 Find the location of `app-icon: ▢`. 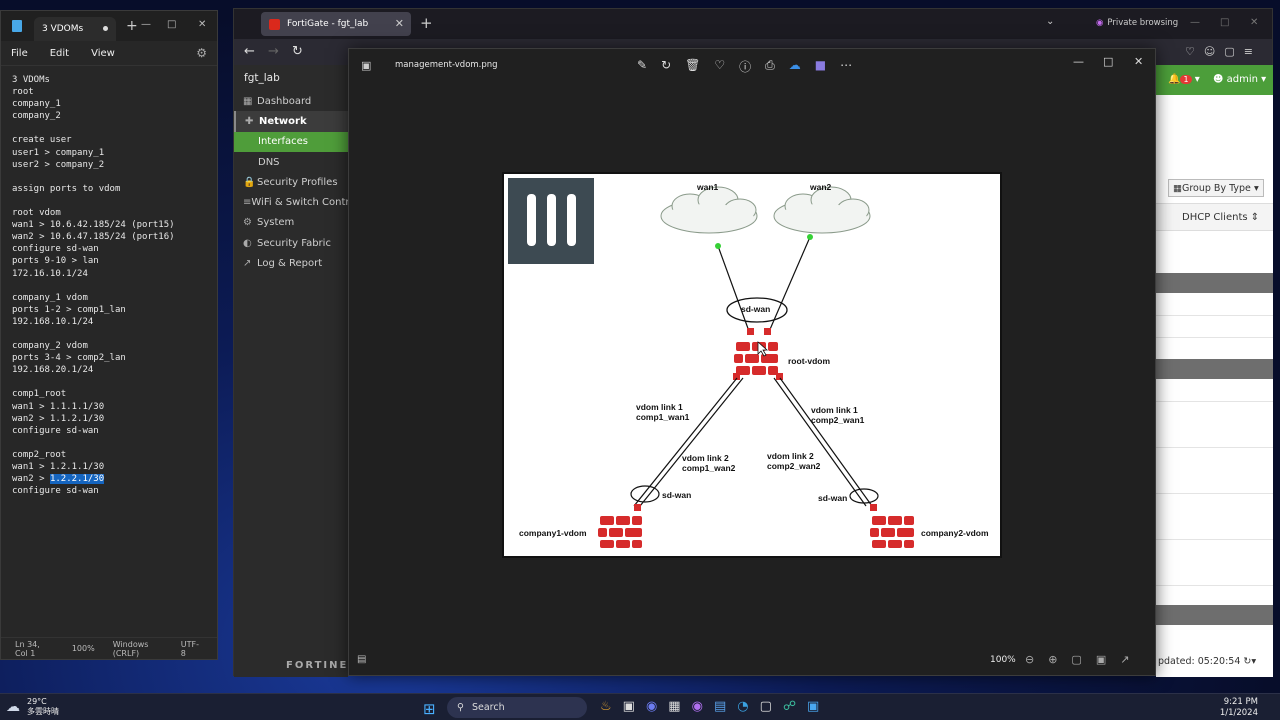

app-icon: ▢ is located at coordinates (766, 706).